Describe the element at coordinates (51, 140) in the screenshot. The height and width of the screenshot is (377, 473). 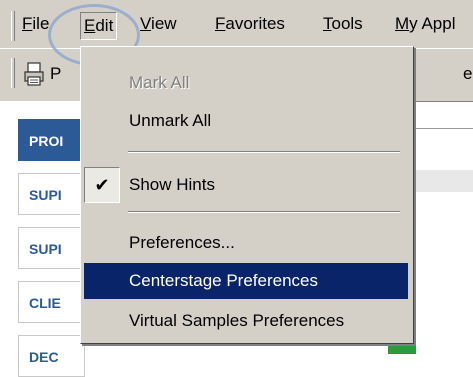
I see `nav-item-products: PROI` at that location.